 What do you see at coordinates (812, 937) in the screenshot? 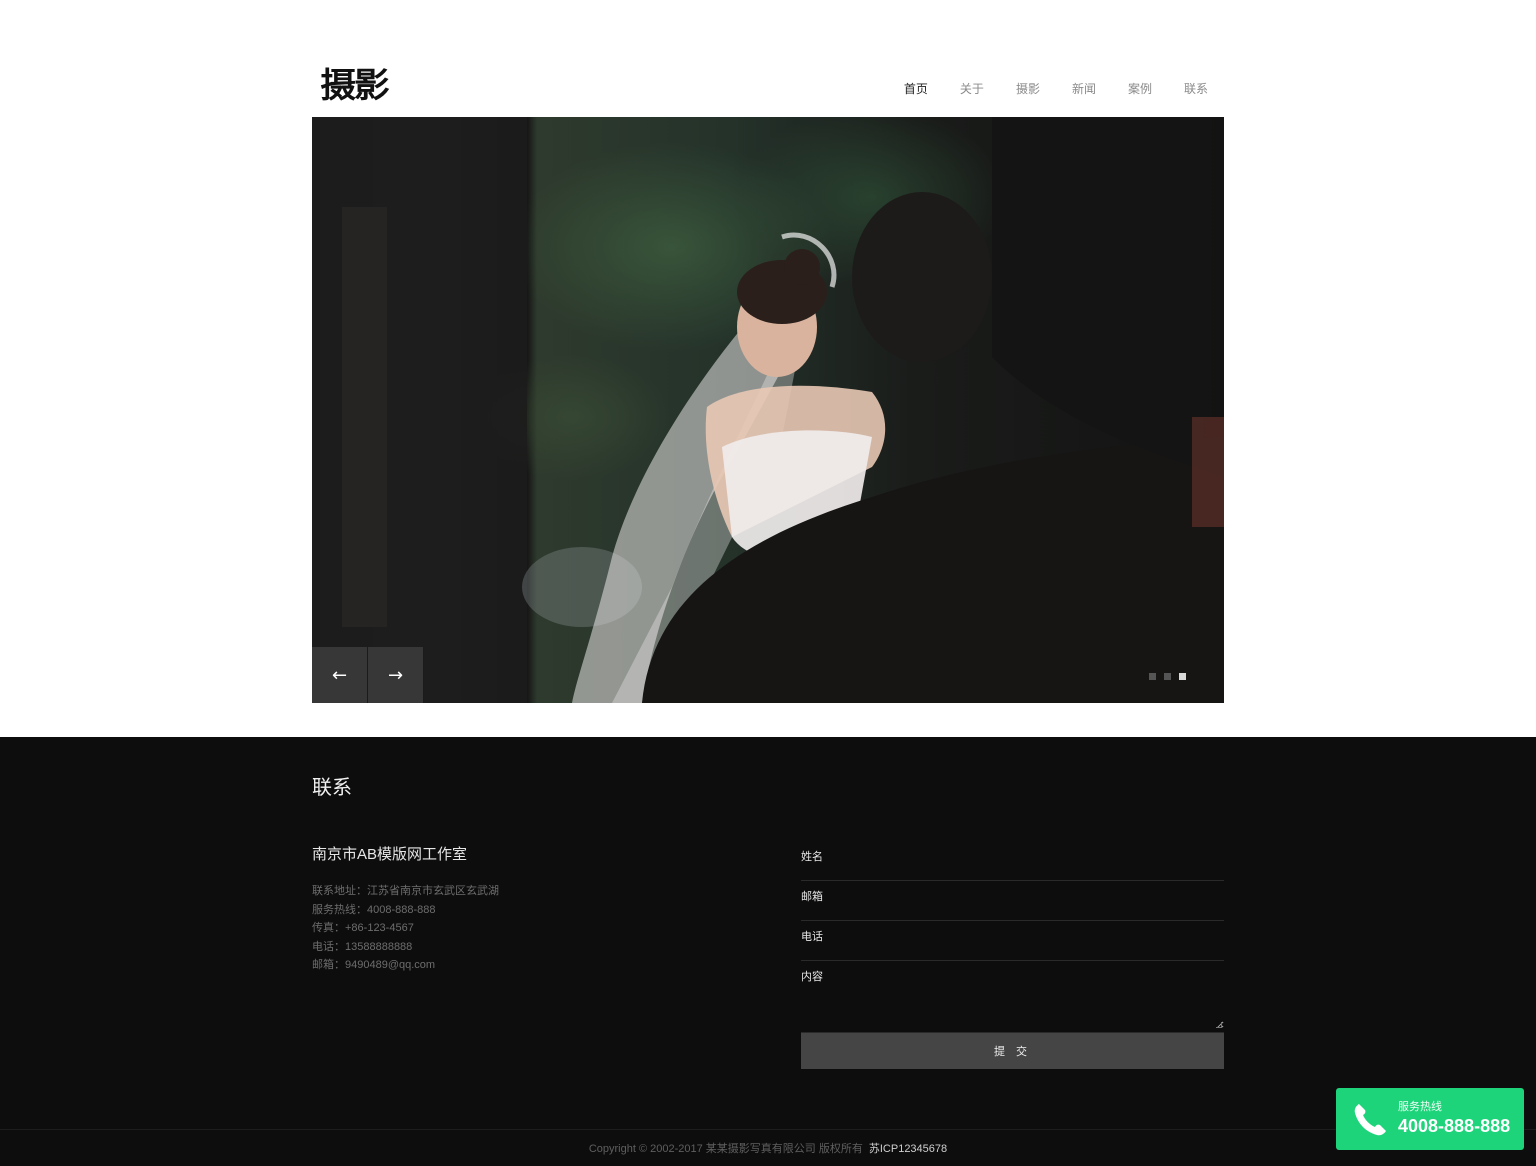
I see `phone-label: 电话` at bounding box center [812, 937].